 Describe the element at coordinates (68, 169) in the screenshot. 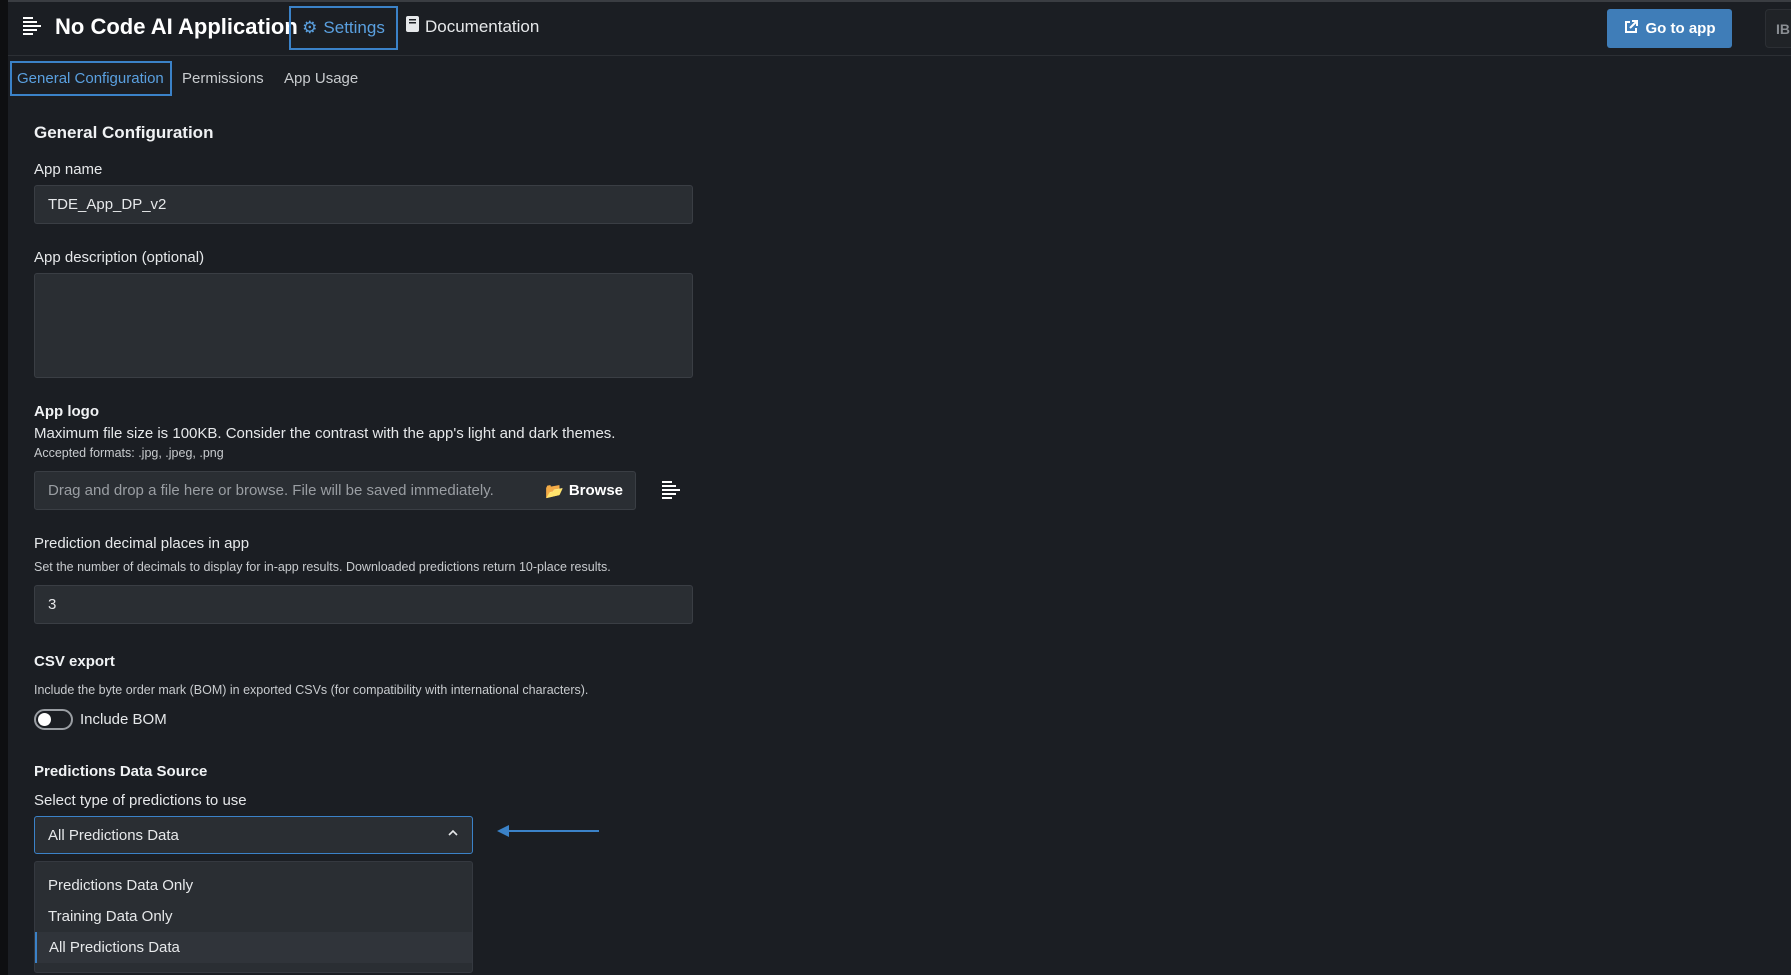

I see `app-name-label: App name` at that location.